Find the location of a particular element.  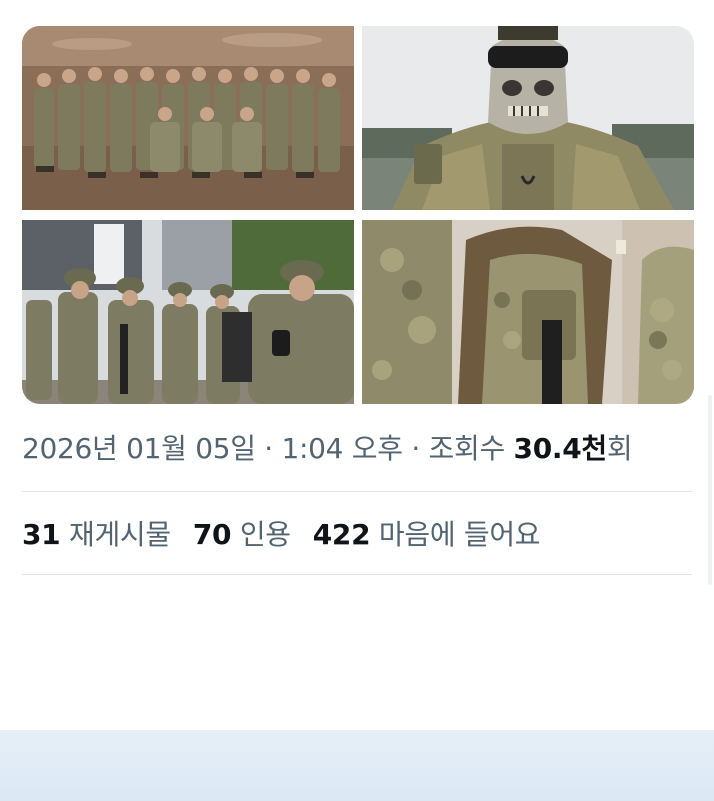

group-photo-image is located at coordinates (188, 118).